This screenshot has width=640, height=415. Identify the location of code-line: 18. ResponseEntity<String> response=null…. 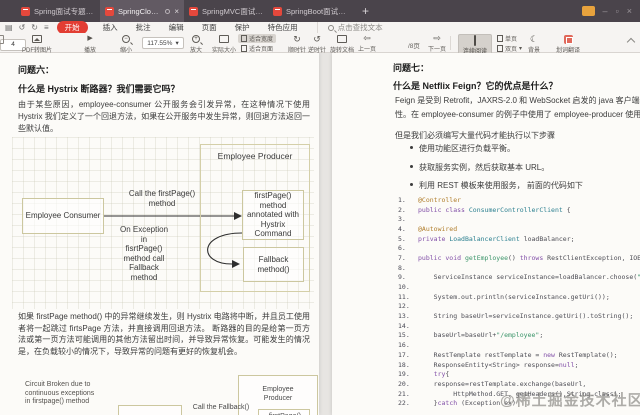
(488, 364).